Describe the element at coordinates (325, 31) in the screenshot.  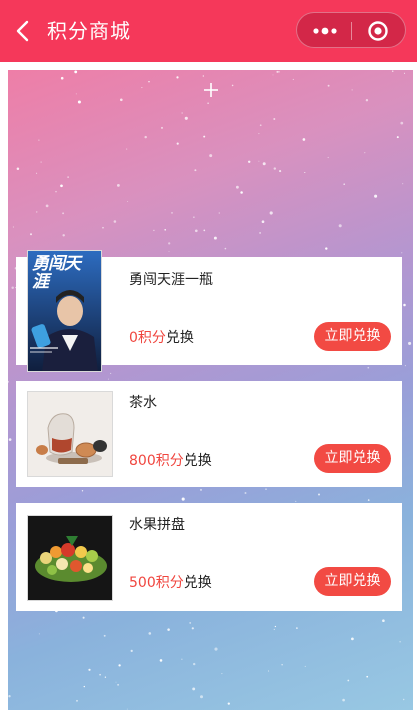
I see `more-dots-icon` at that location.